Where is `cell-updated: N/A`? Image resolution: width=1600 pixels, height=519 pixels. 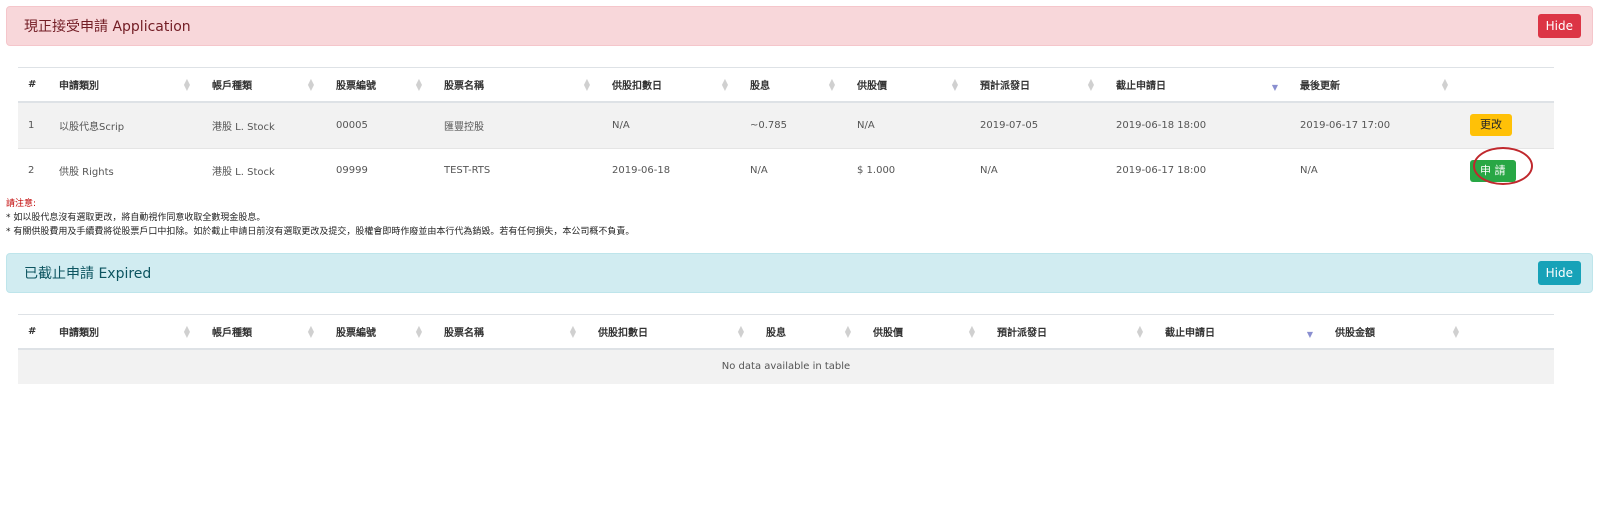
cell-updated: N/A is located at coordinates (1375, 170).